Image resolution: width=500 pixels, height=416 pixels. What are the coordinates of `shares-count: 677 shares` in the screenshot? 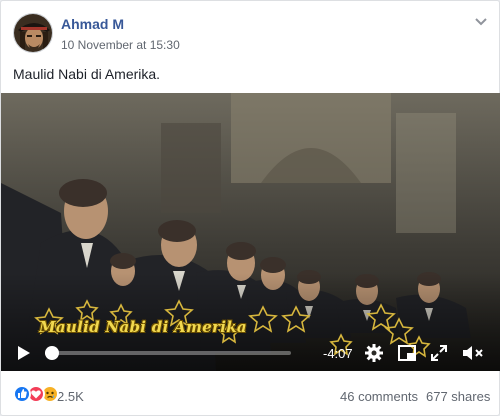 It's located at (458, 396).